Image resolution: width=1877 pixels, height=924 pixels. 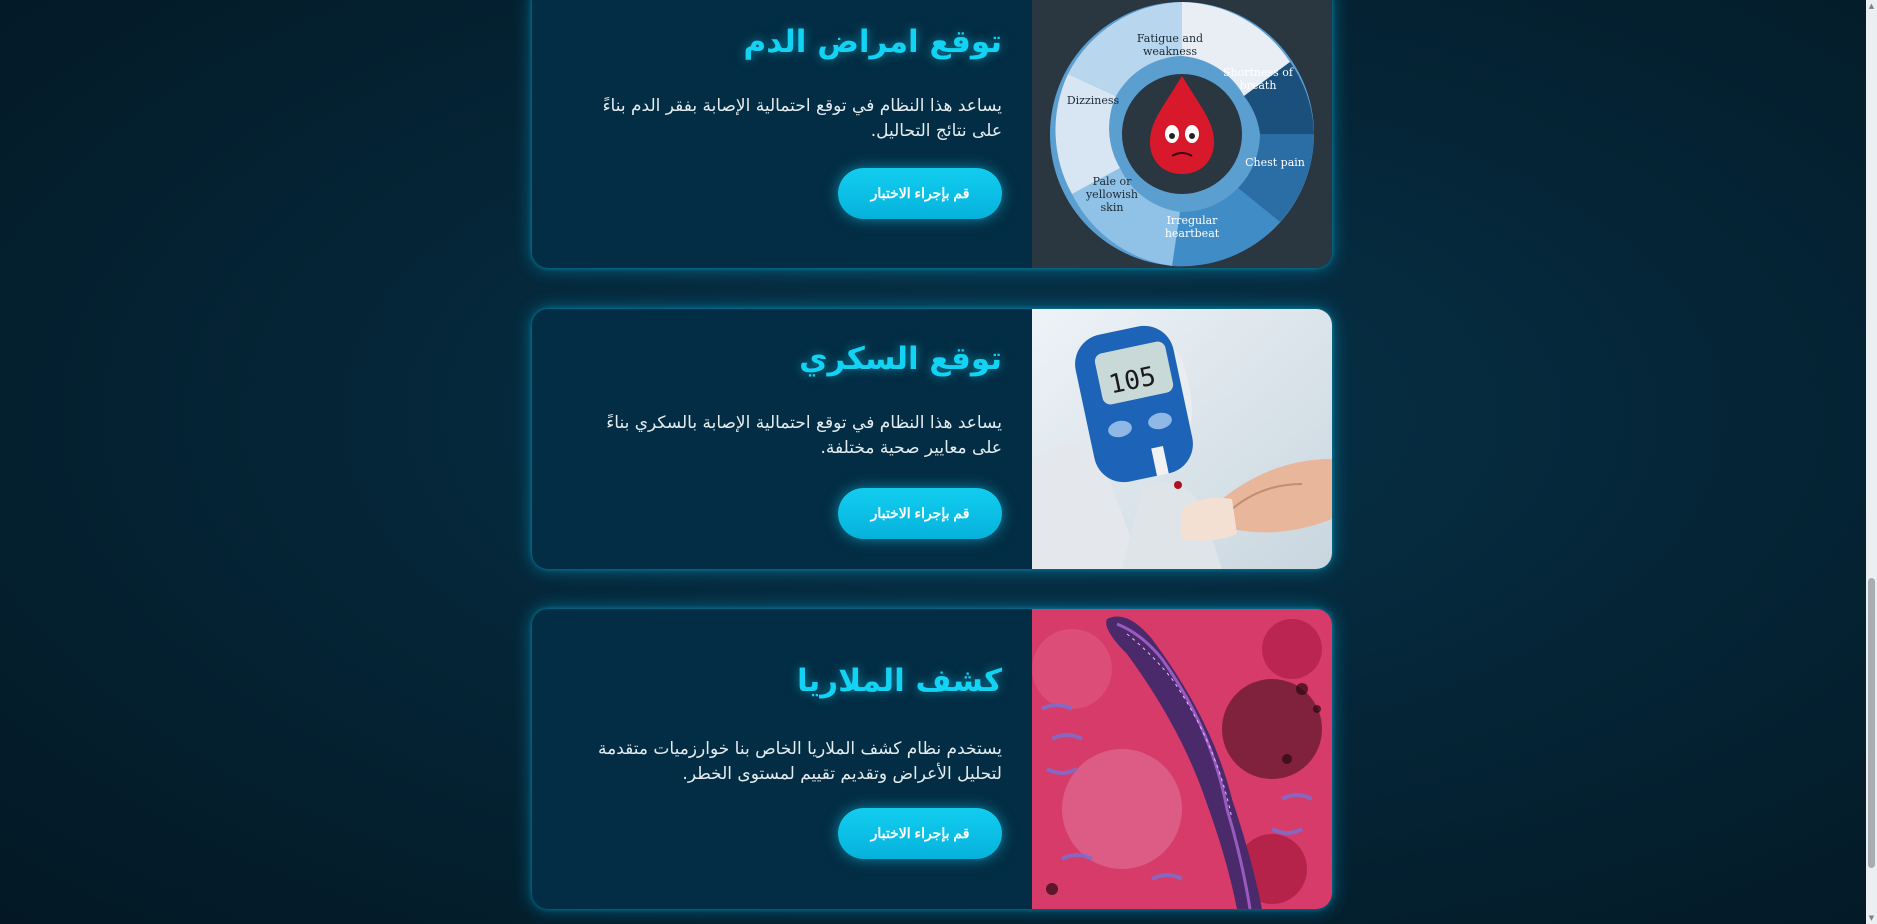 I want to click on svg-text: breath, so click(x=1258, y=85).